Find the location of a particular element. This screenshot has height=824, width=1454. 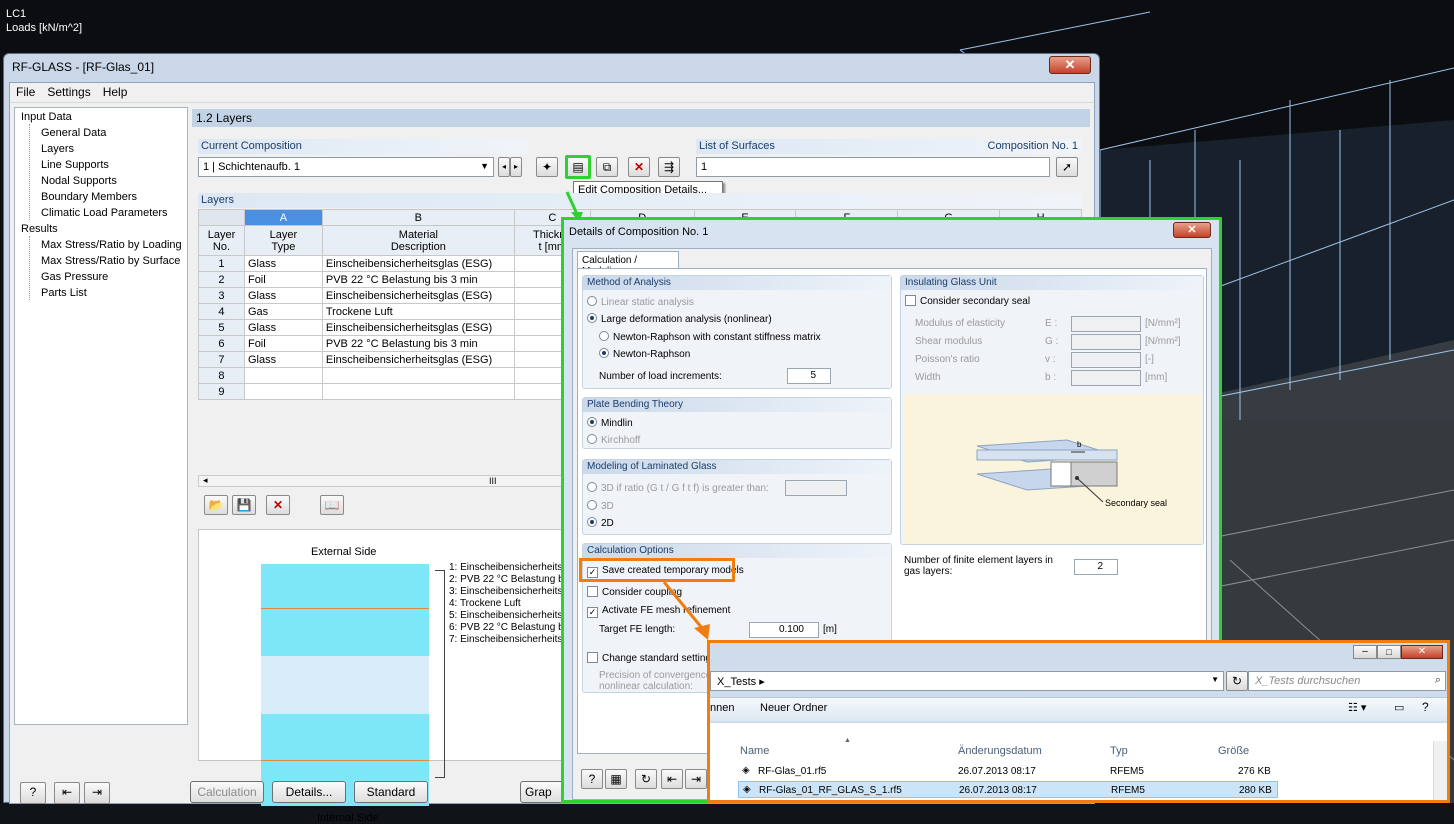

search-input: X_Tests durchsuchen ⌕ is located at coordinates (1347, 681).